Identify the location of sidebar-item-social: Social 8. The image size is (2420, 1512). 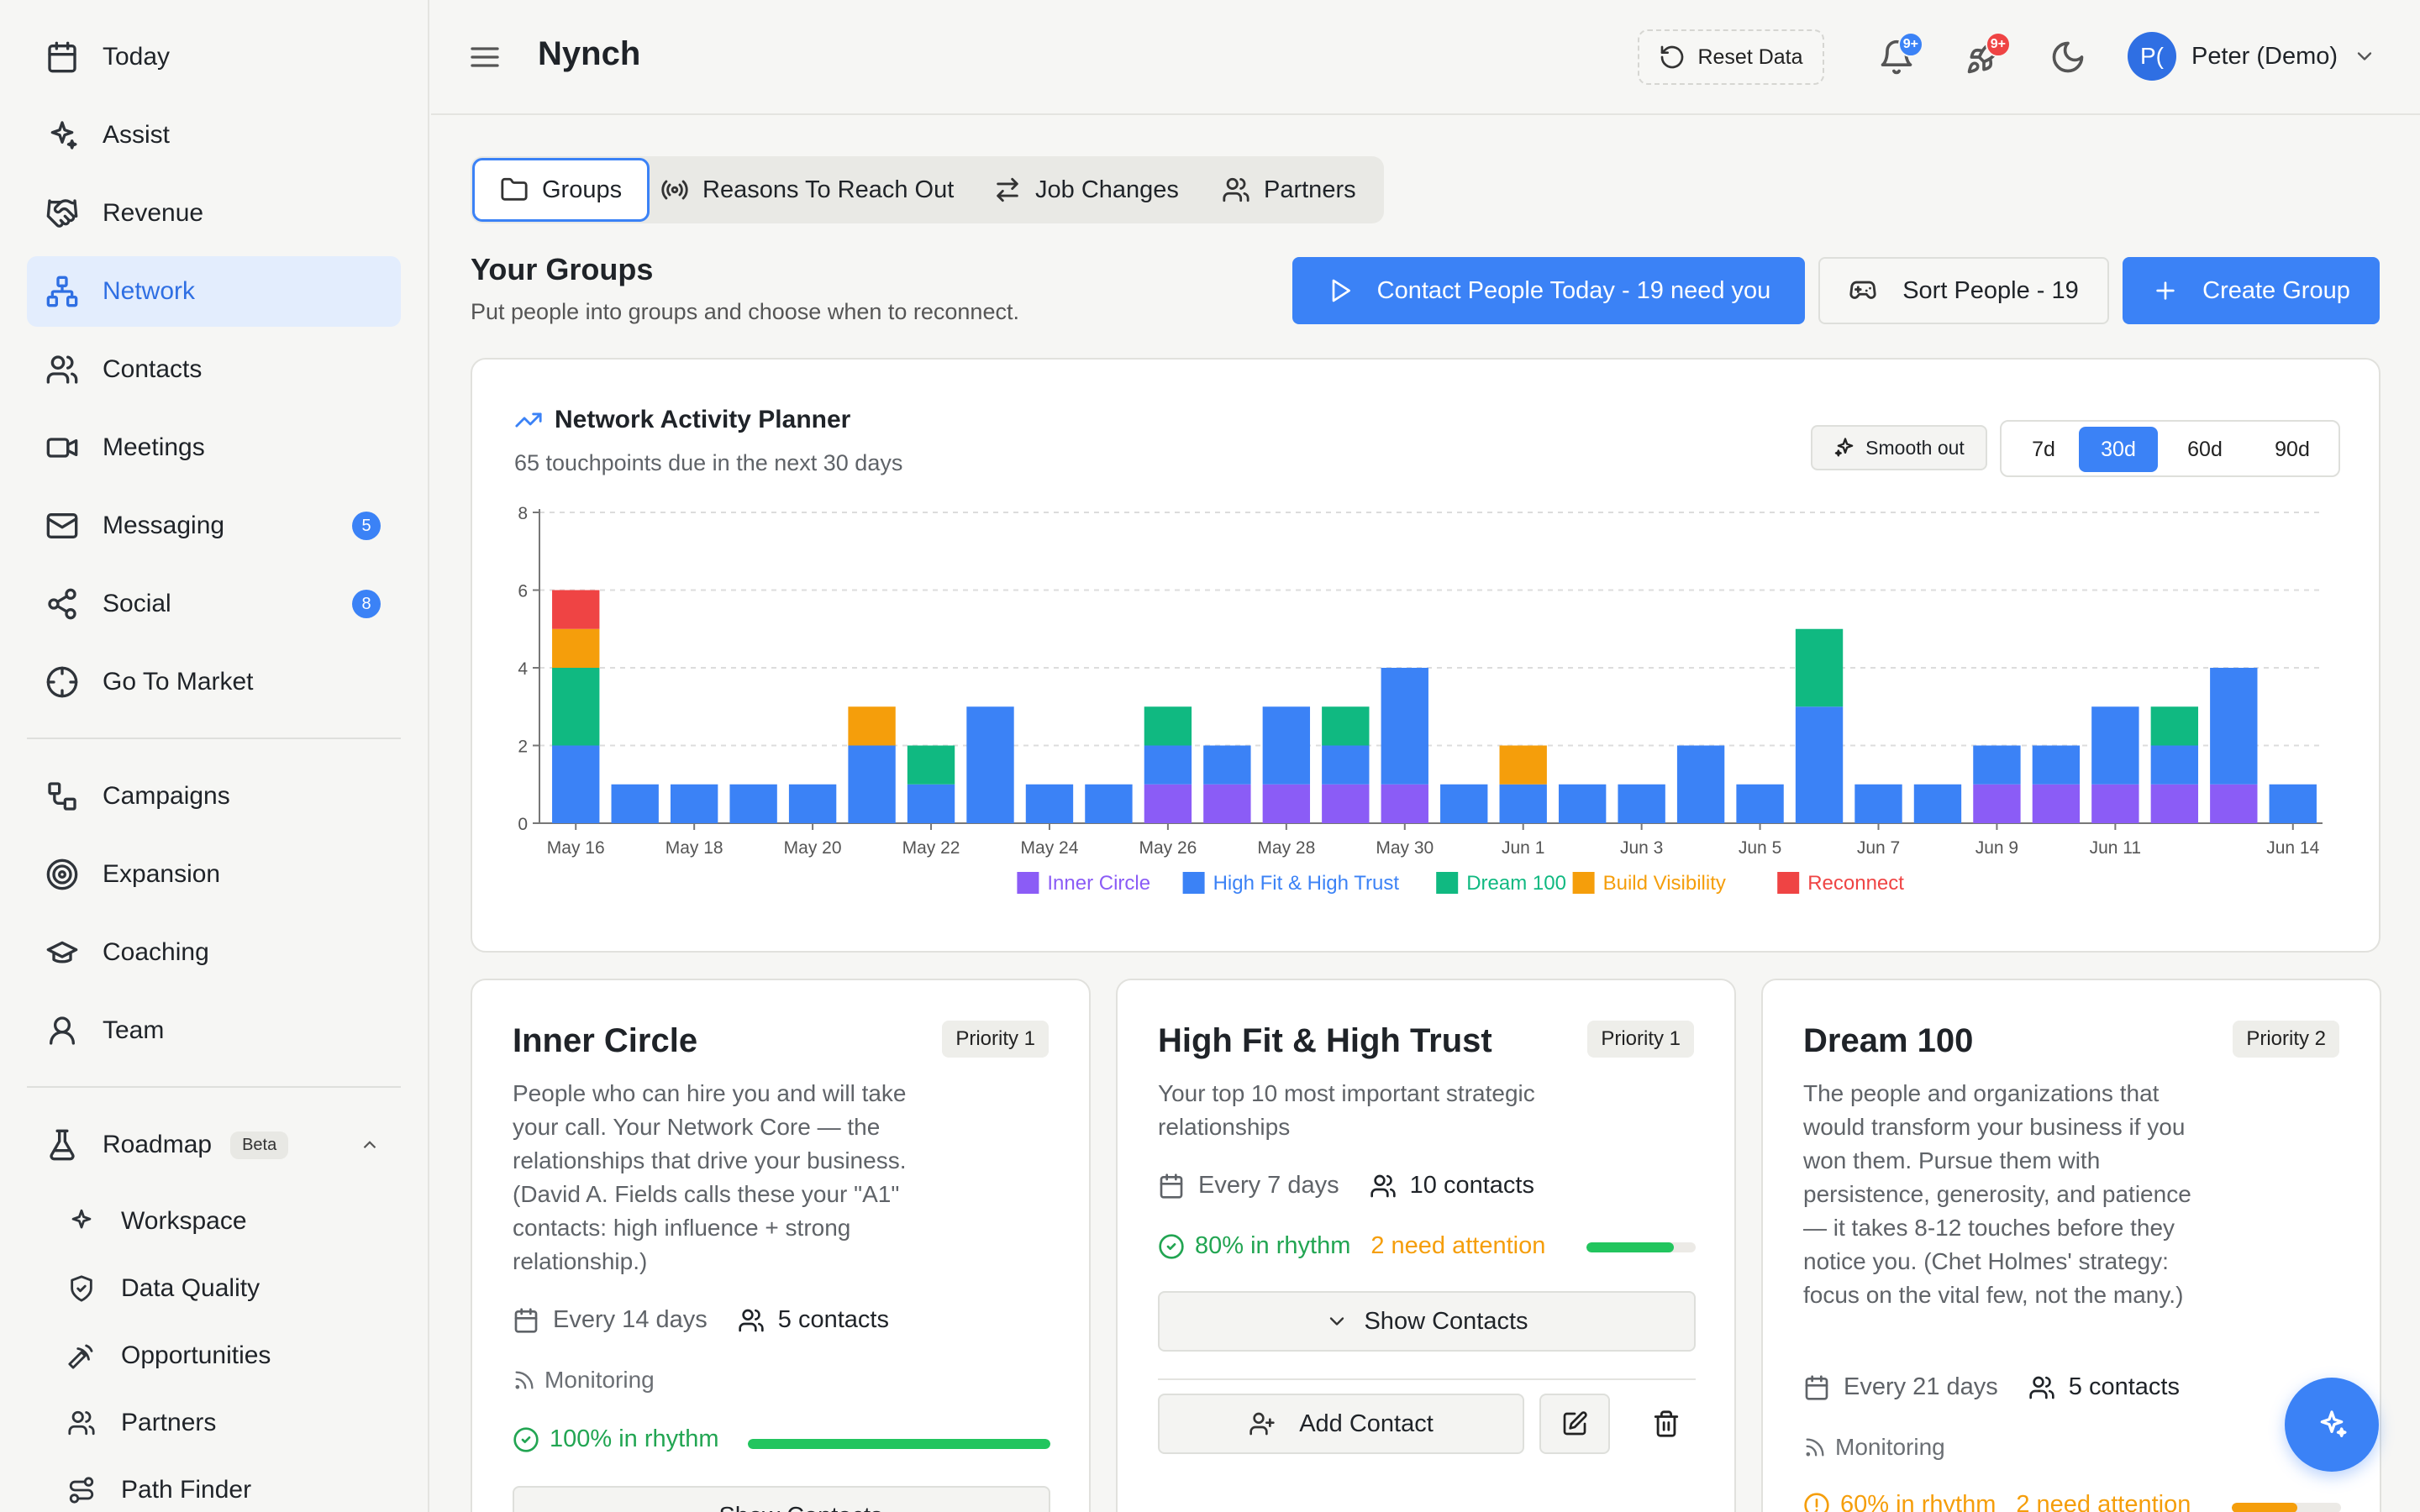
(214, 604).